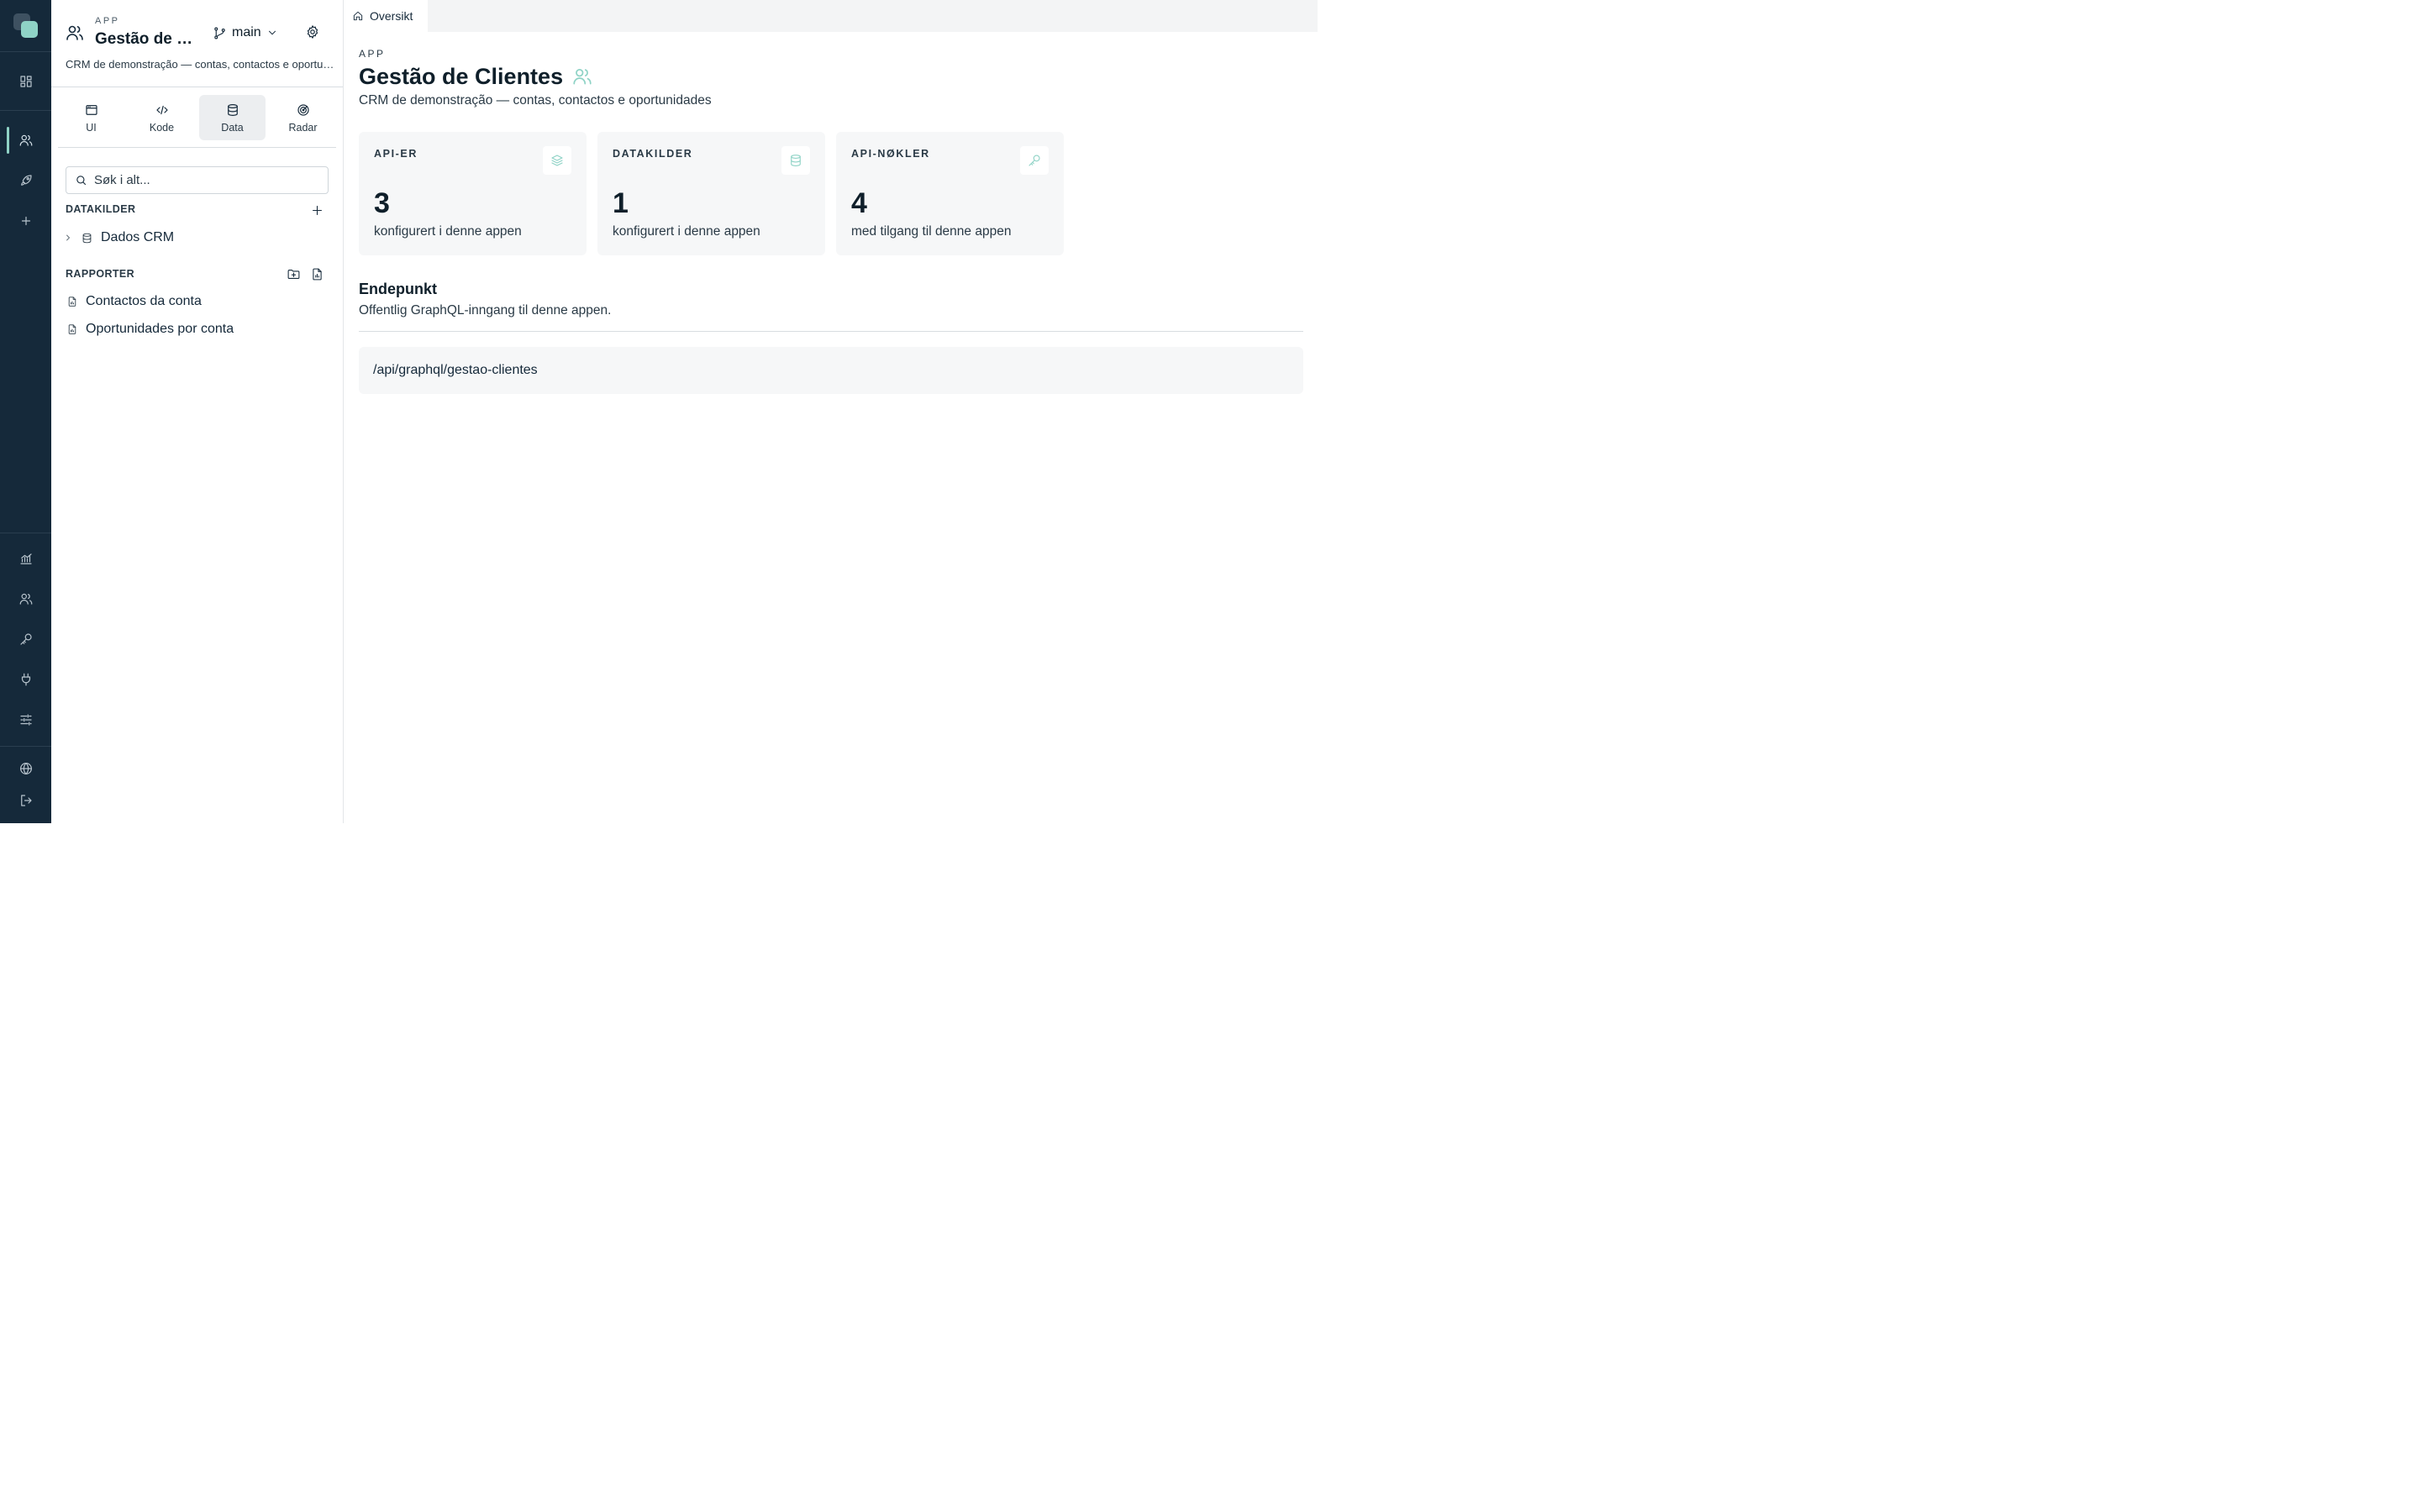 Image resolution: width=2420 pixels, height=1512 pixels. Describe the element at coordinates (358, 16) in the screenshot. I see `home-icon` at that location.